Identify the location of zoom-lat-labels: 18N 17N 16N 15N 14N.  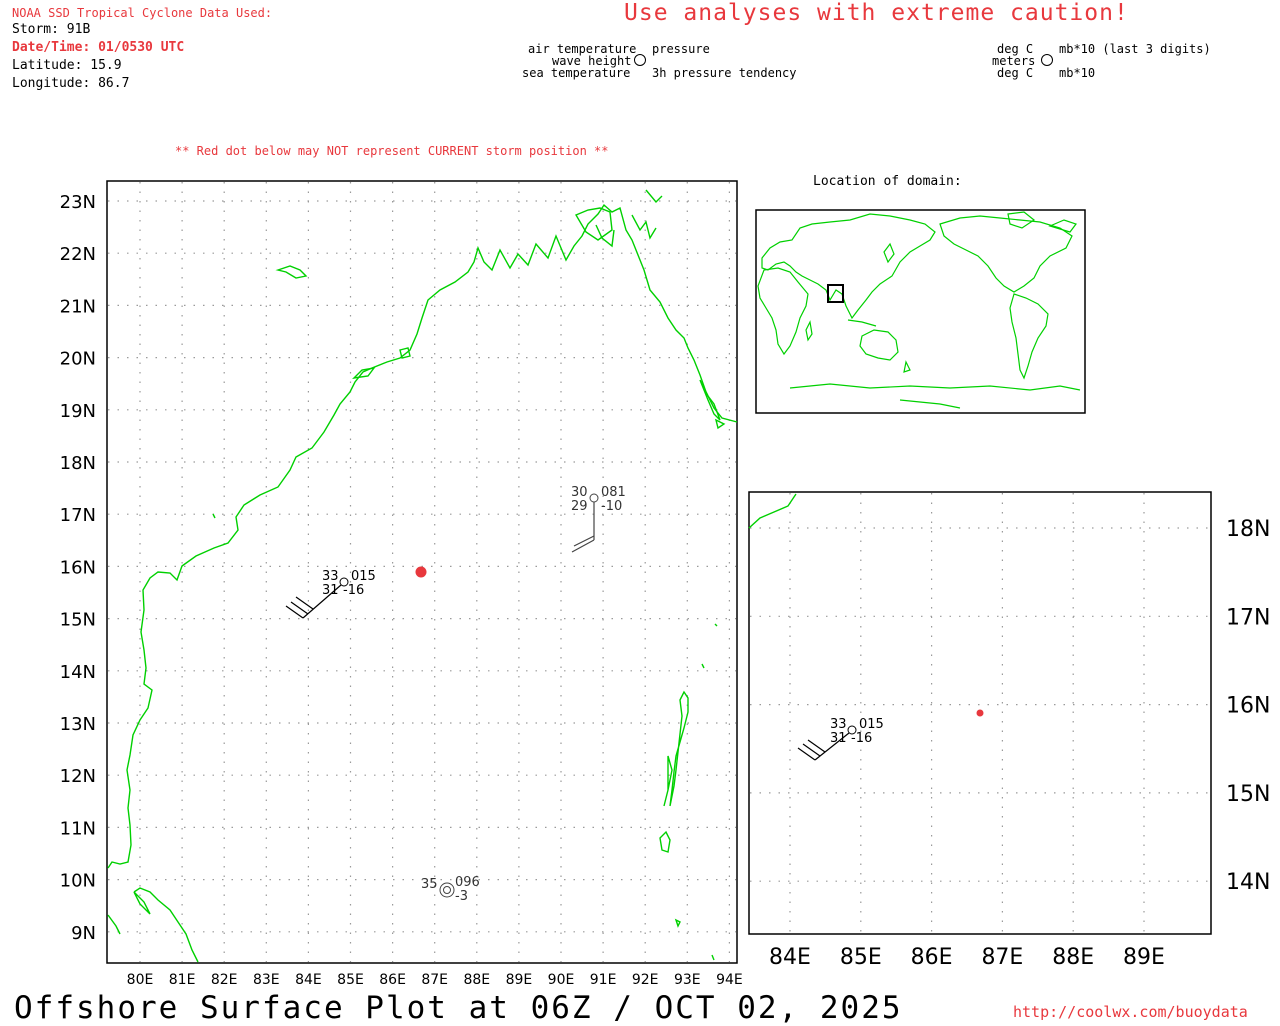
(1248, 706).